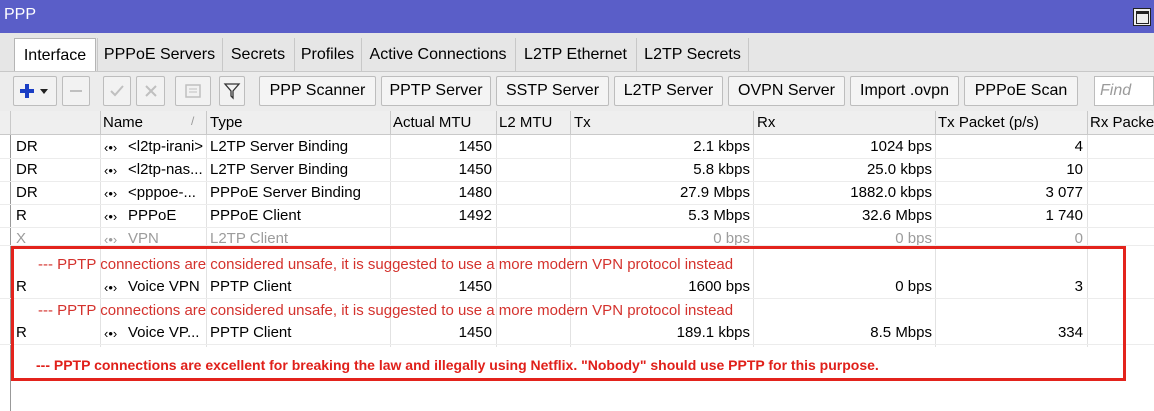  Describe the element at coordinates (891, 192) in the screenshot. I see `row-rx: 1882.0 kbps` at that location.